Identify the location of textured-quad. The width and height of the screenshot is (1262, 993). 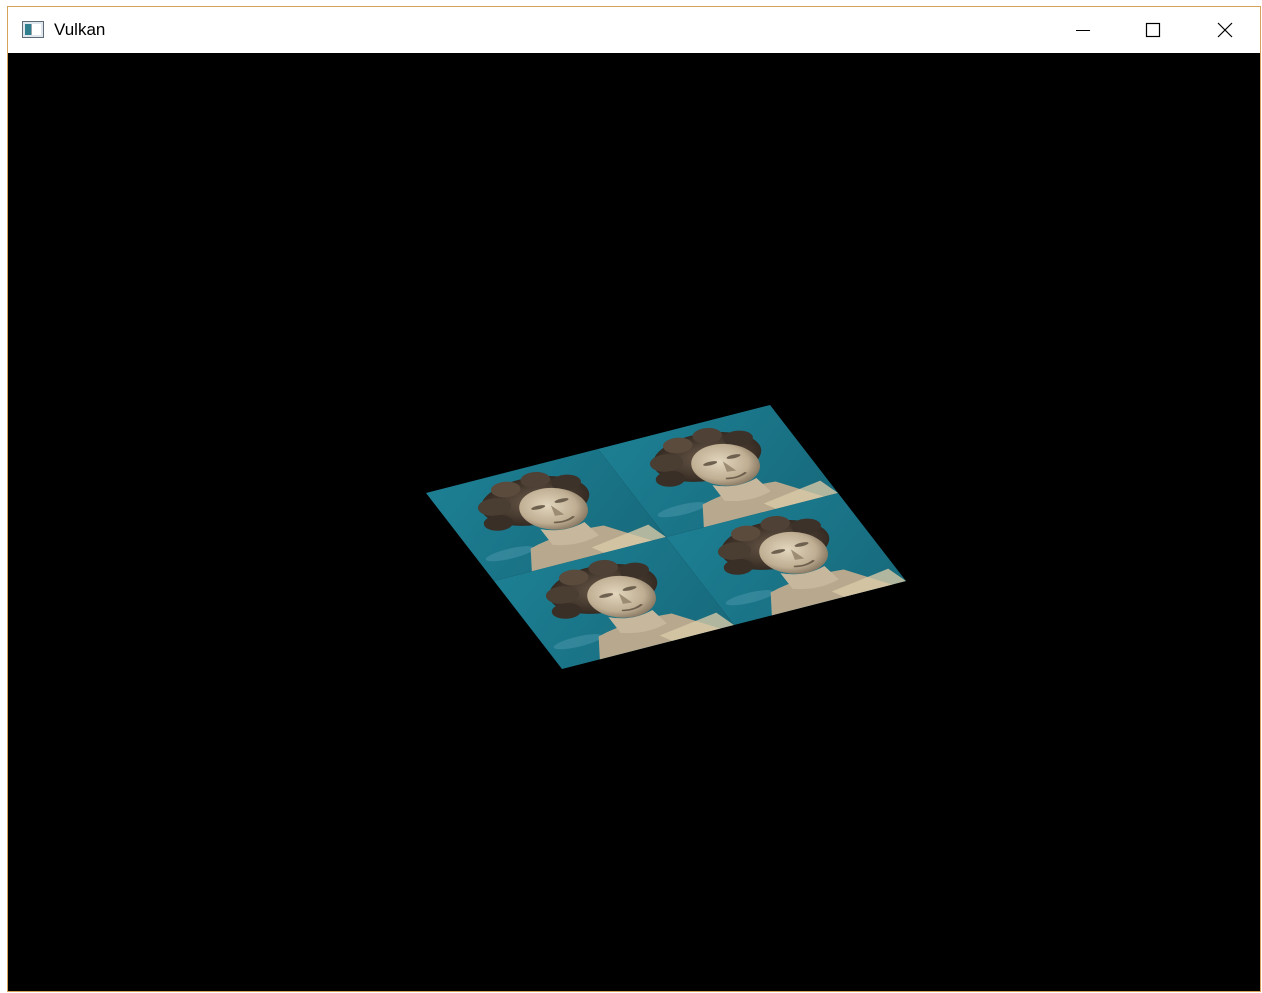
(666, 537).